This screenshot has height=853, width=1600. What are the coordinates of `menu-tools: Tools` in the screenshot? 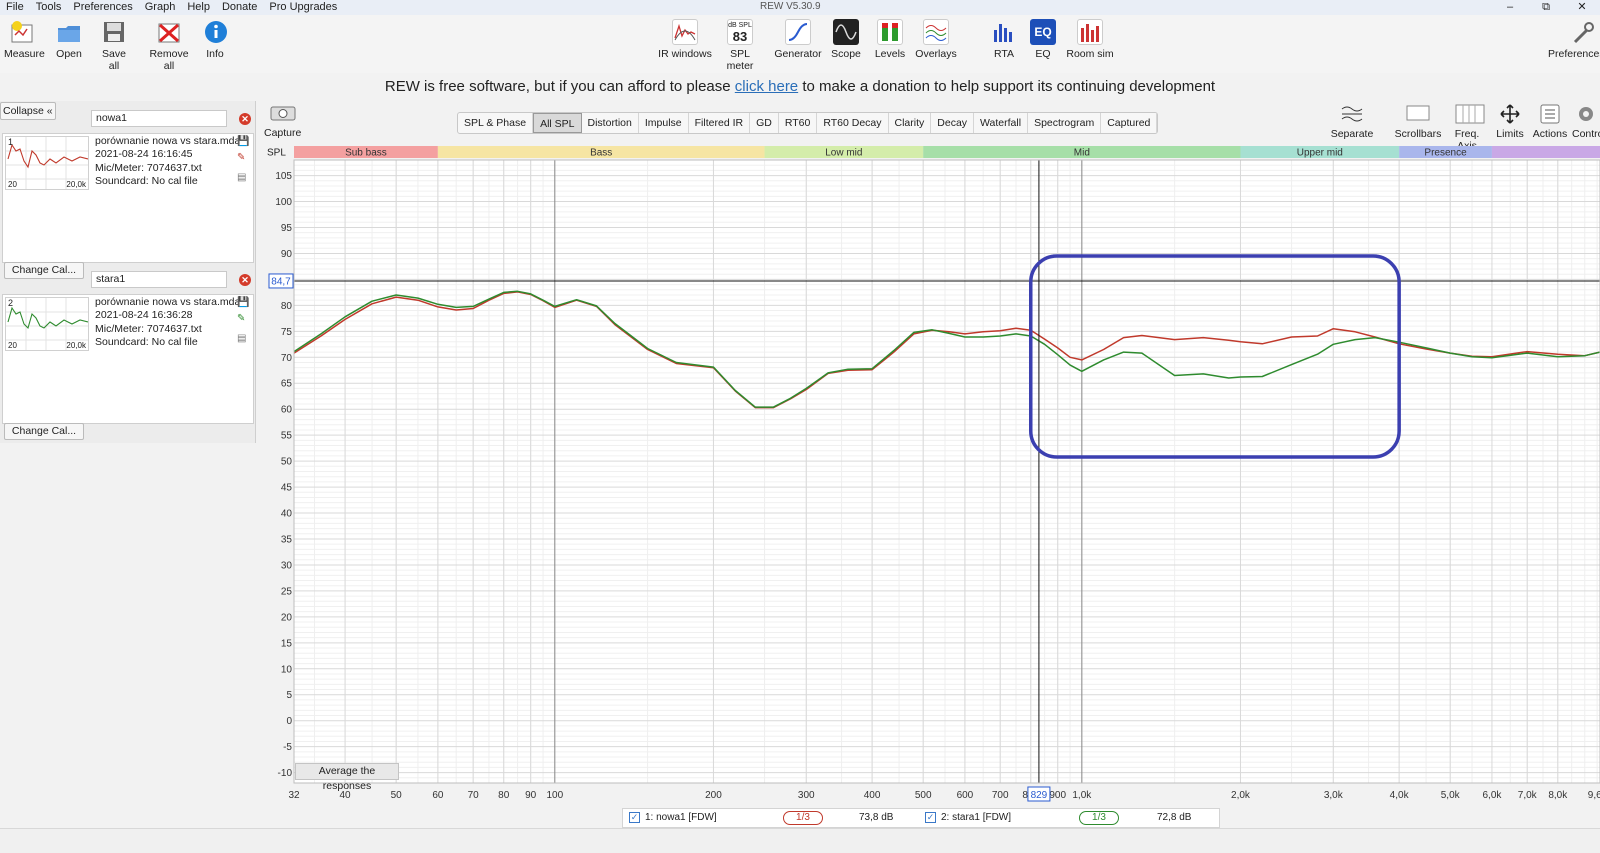 It's located at (49, 7).